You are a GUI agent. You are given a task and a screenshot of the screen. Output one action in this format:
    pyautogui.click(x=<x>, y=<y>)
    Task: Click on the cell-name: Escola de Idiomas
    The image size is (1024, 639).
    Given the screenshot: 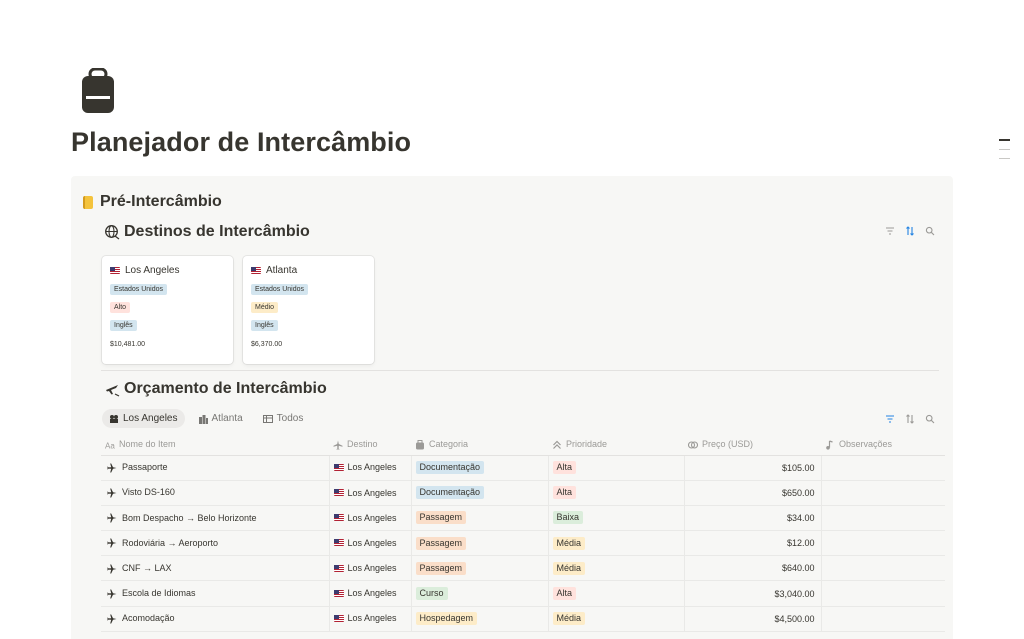 What is the action you would take?
    pyautogui.click(x=215, y=593)
    